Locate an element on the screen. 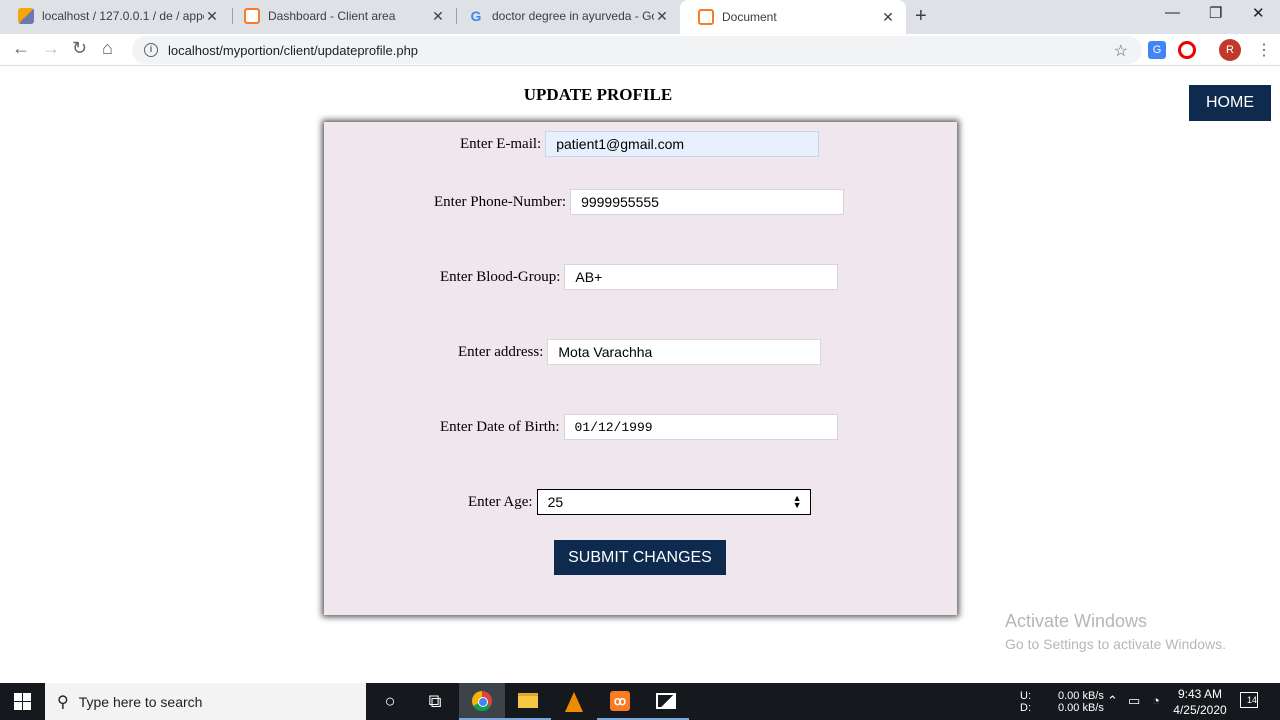 Image resolution: width=1280 pixels, height=720 pixels. home-button: HOME is located at coordinates (1230, 103).